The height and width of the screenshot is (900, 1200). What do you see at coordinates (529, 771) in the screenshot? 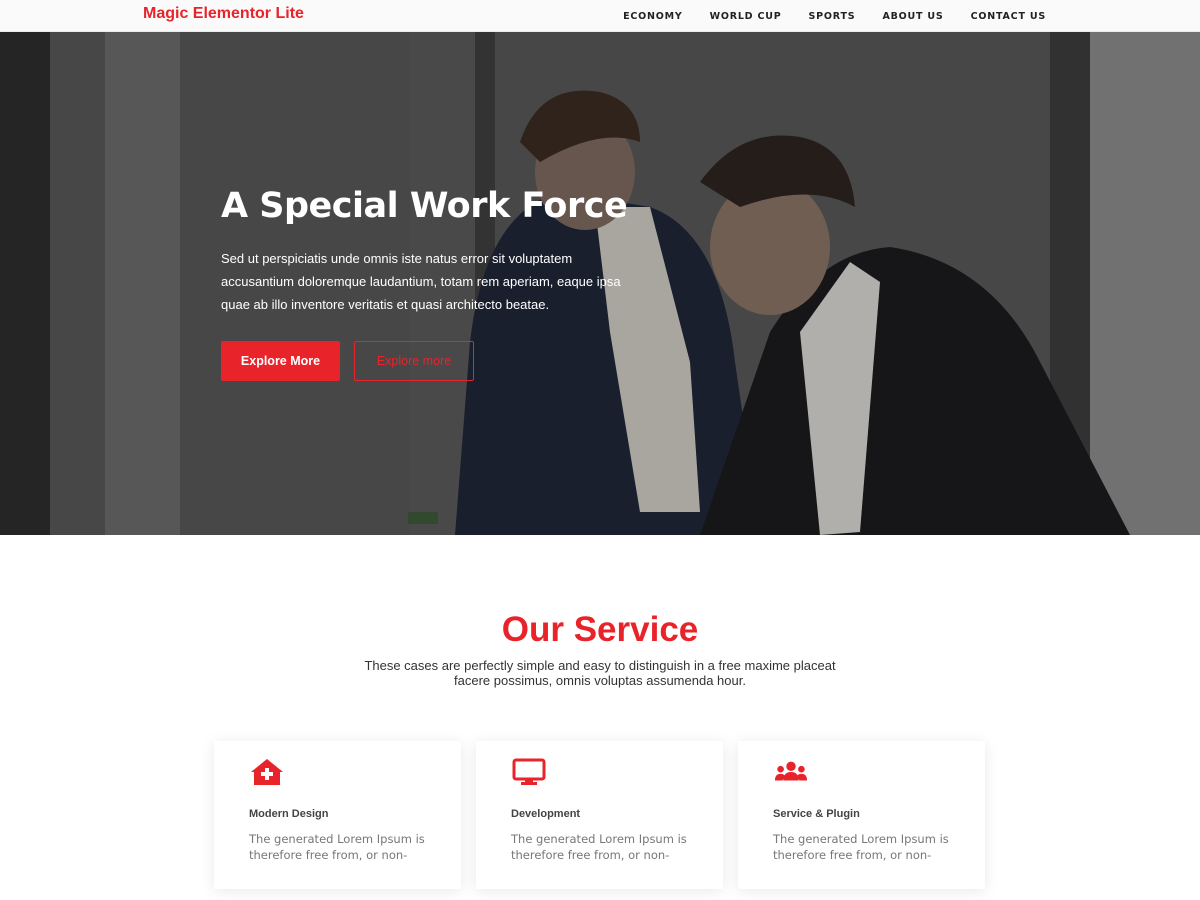
I see `monitor-icon` at bounding box center [529, 771].